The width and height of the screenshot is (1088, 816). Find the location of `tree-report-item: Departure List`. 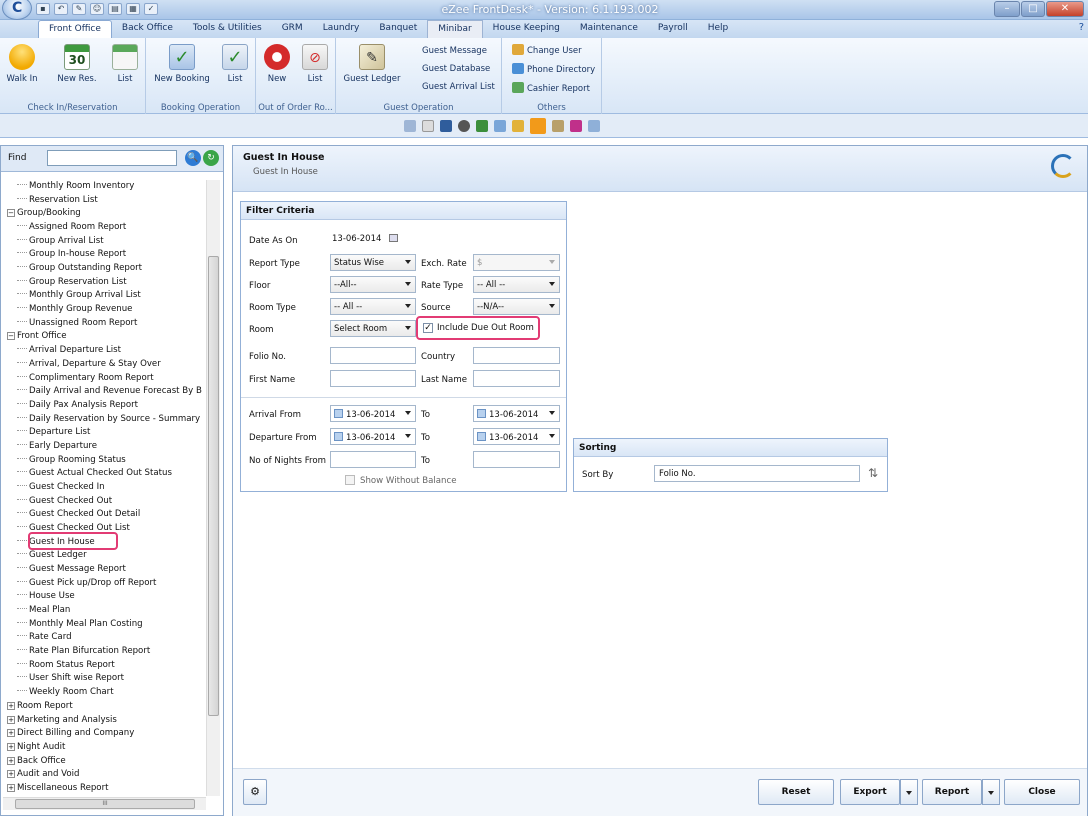

tree-report-item: Departure List is located at coordinates (53, 433).